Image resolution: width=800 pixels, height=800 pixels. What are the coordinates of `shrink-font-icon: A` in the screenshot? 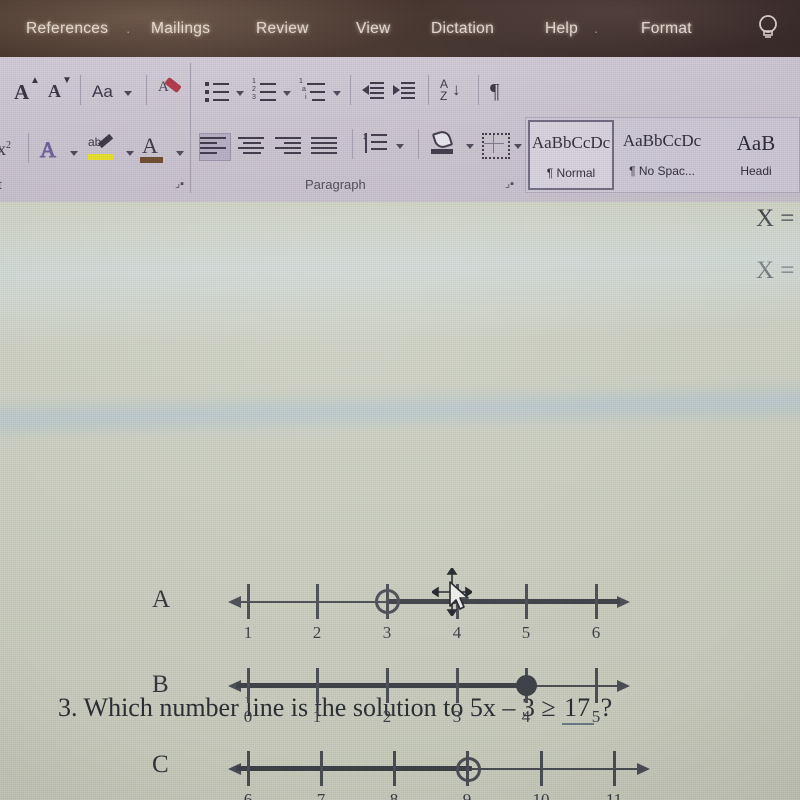 It's located at (54, 91).